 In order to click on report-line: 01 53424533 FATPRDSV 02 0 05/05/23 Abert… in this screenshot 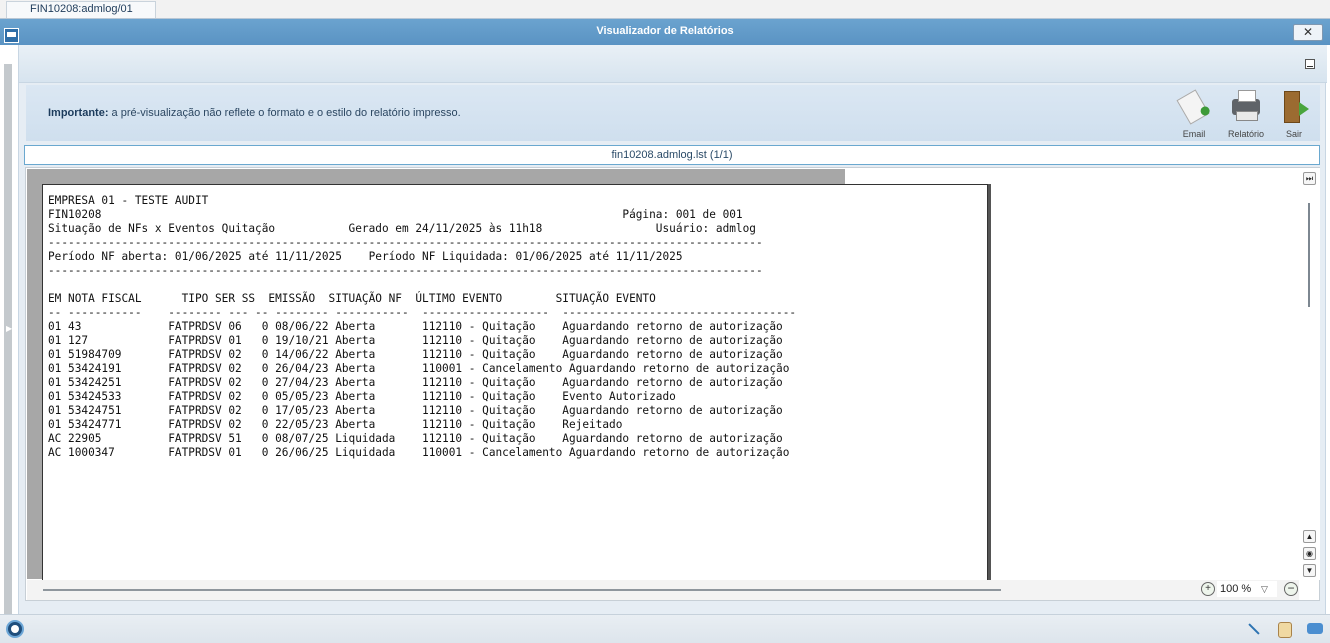, I will do `click(362, 396)`.